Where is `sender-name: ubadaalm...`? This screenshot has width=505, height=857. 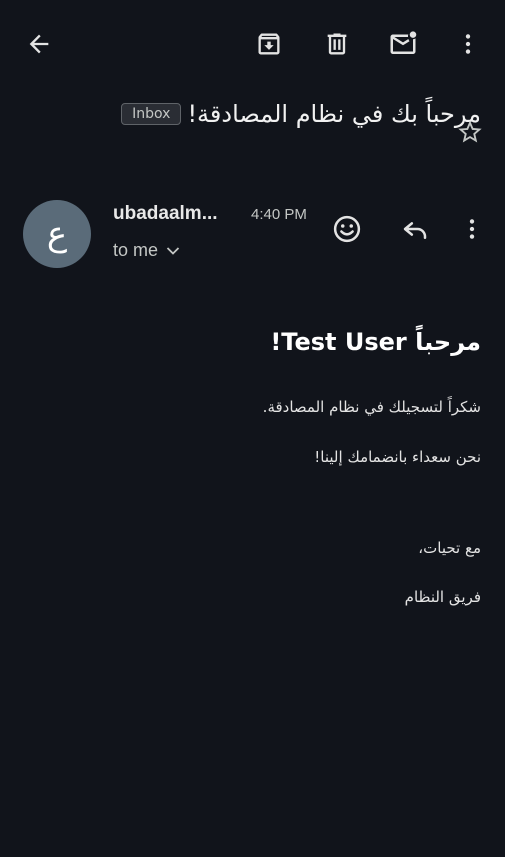
sender-name: ubadaalm... is located at coordinates (165, 214).